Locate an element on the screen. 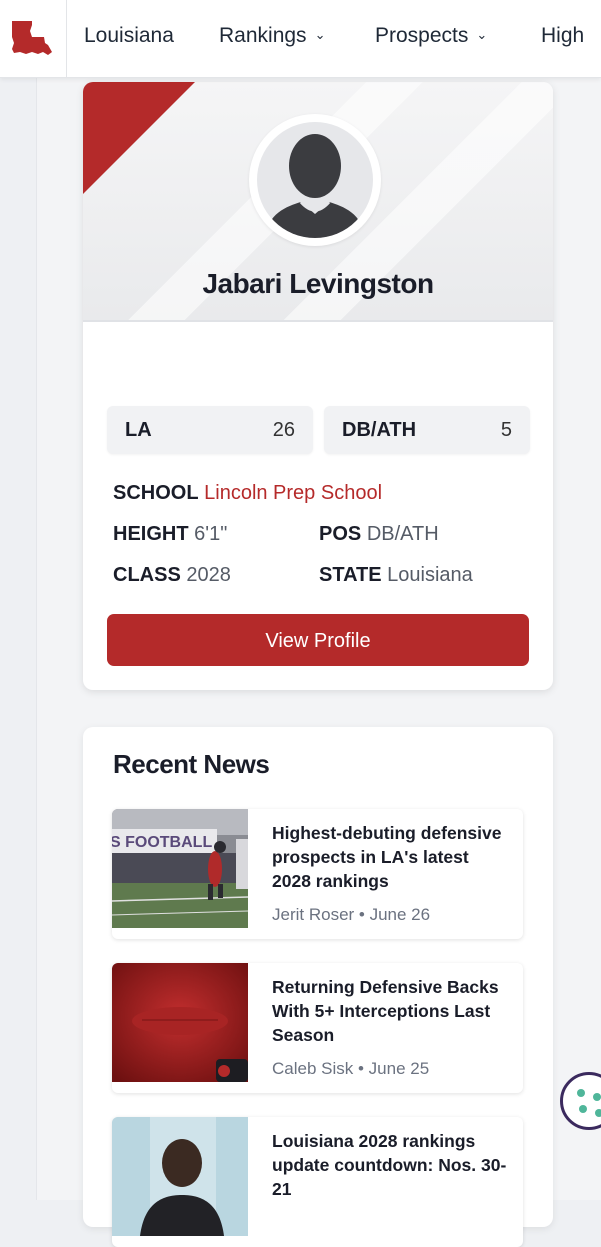 This screenshot has width=601, height=1247. nav-louisiana: Louisiana is located at coordinates (129, 36).